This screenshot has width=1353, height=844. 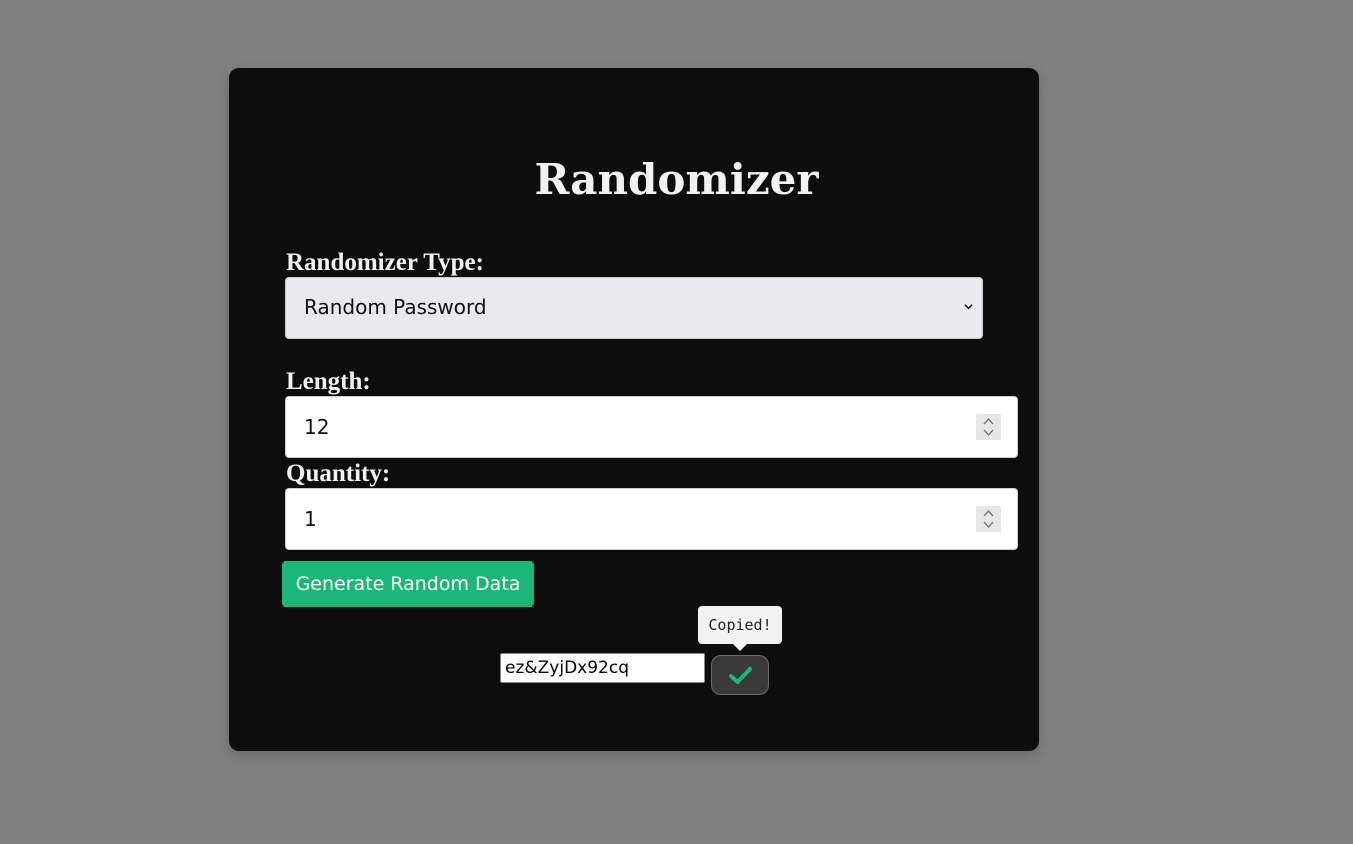 What do you see at coordinates (676, 179) in the screenshot?
I see `page-title: Randomizer` at bounding box center [676, 179].